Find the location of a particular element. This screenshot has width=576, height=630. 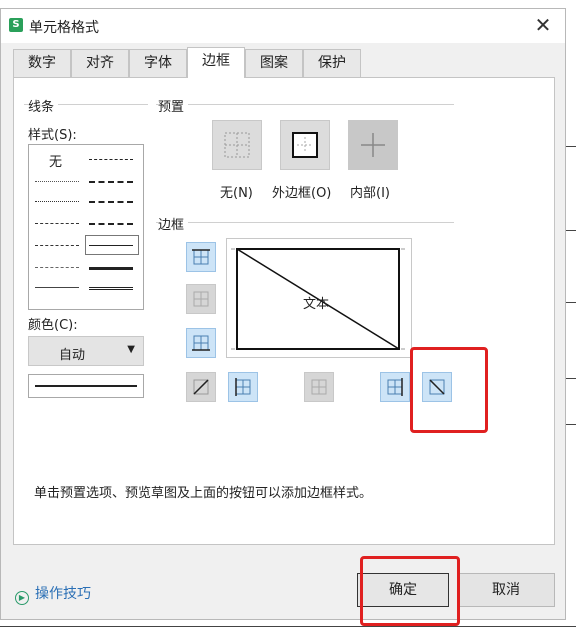

color-dropdown: 自动 ▼ is located at coordinates (86, 351).